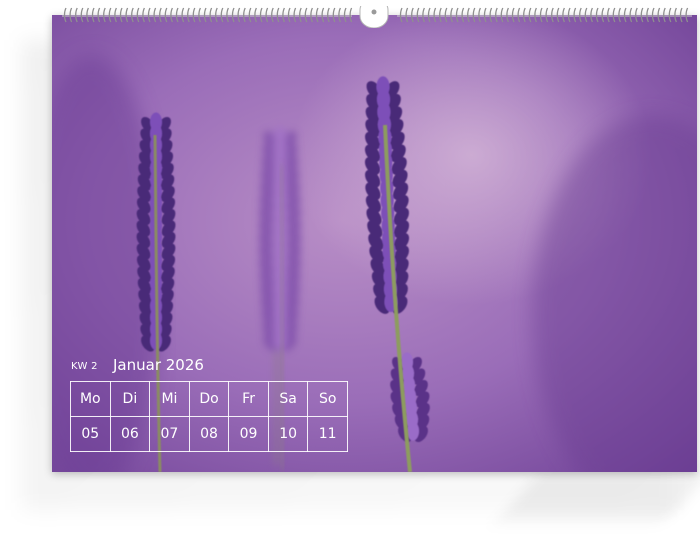 The height and width of the screenshot is (535, 700). I want to click on date-cell: 08, so click(209, 434).